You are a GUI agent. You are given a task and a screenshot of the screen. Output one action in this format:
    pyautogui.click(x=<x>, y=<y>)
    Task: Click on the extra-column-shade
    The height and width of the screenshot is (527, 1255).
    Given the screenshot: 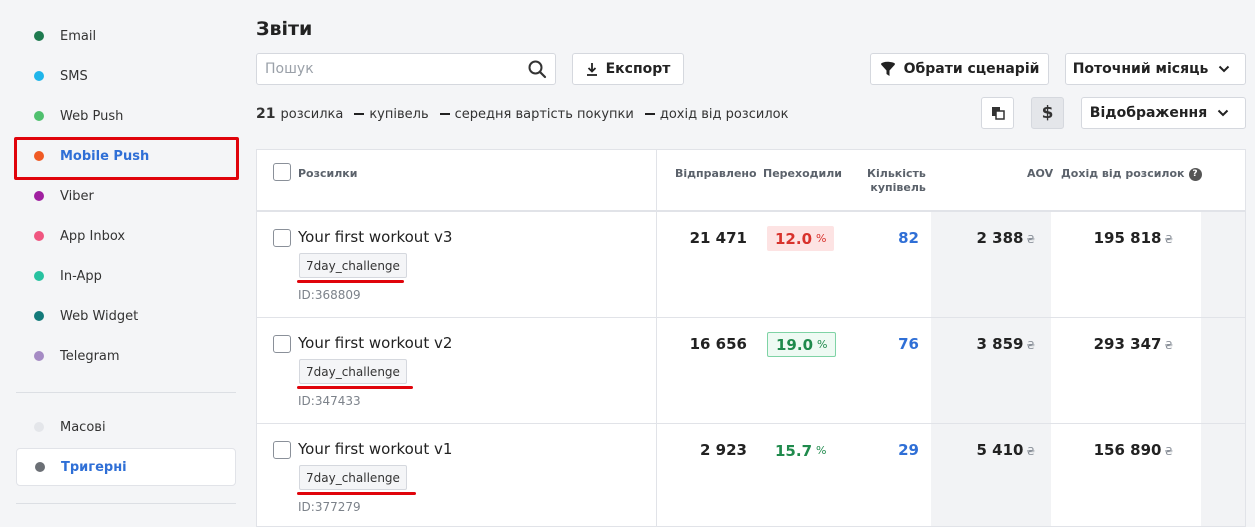 What is the action you would take?
    pyautogui.click(x=1223, y=369)
    